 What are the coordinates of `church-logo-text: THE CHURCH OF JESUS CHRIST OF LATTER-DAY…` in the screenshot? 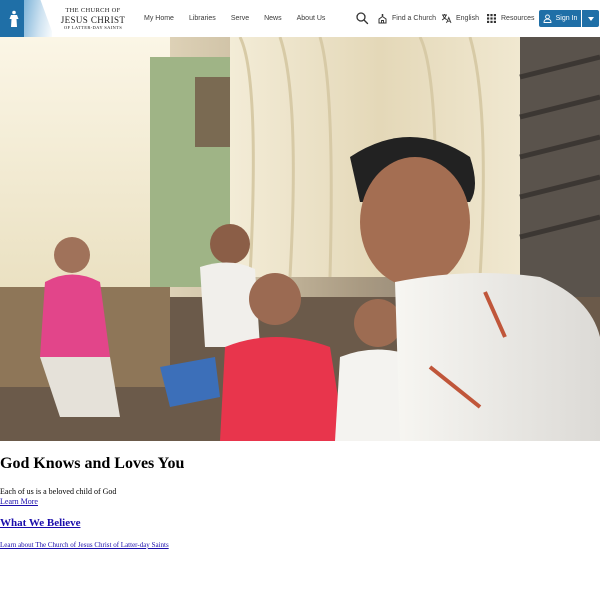 It's located at (93, 18).